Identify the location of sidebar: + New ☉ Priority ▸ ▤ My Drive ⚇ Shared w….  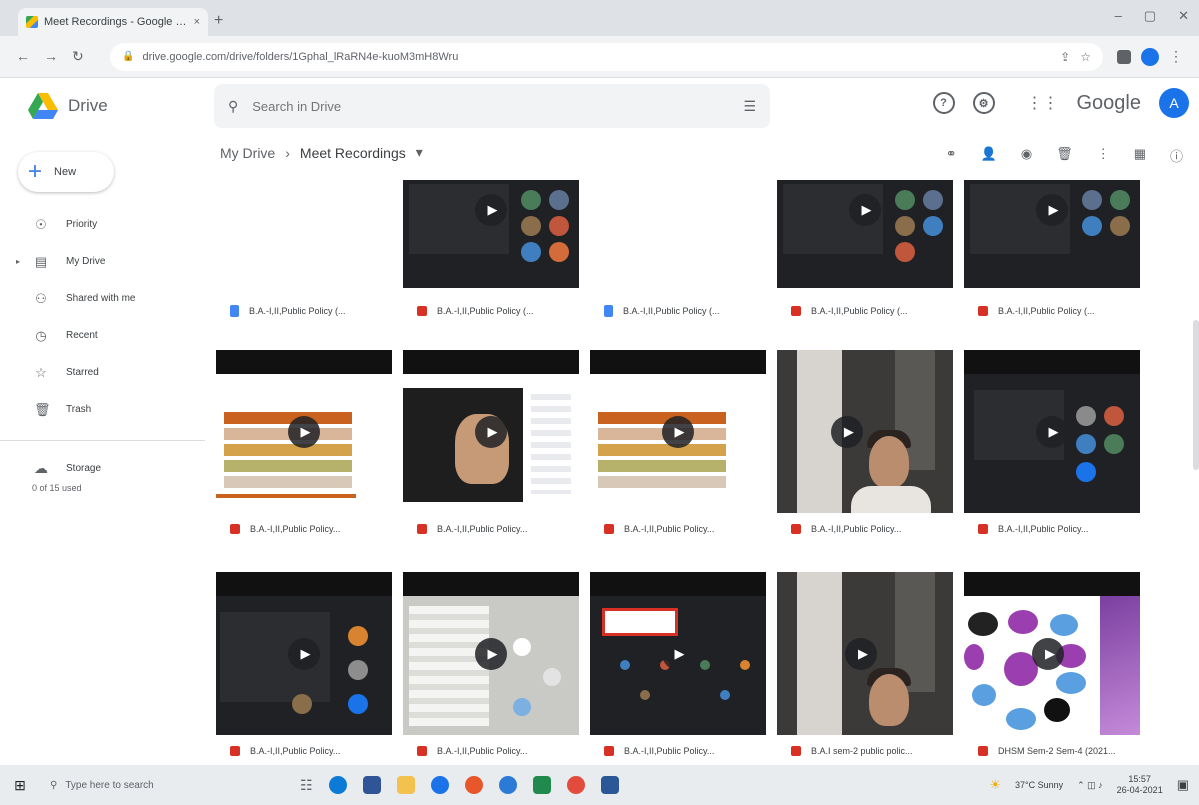
(102, 449).